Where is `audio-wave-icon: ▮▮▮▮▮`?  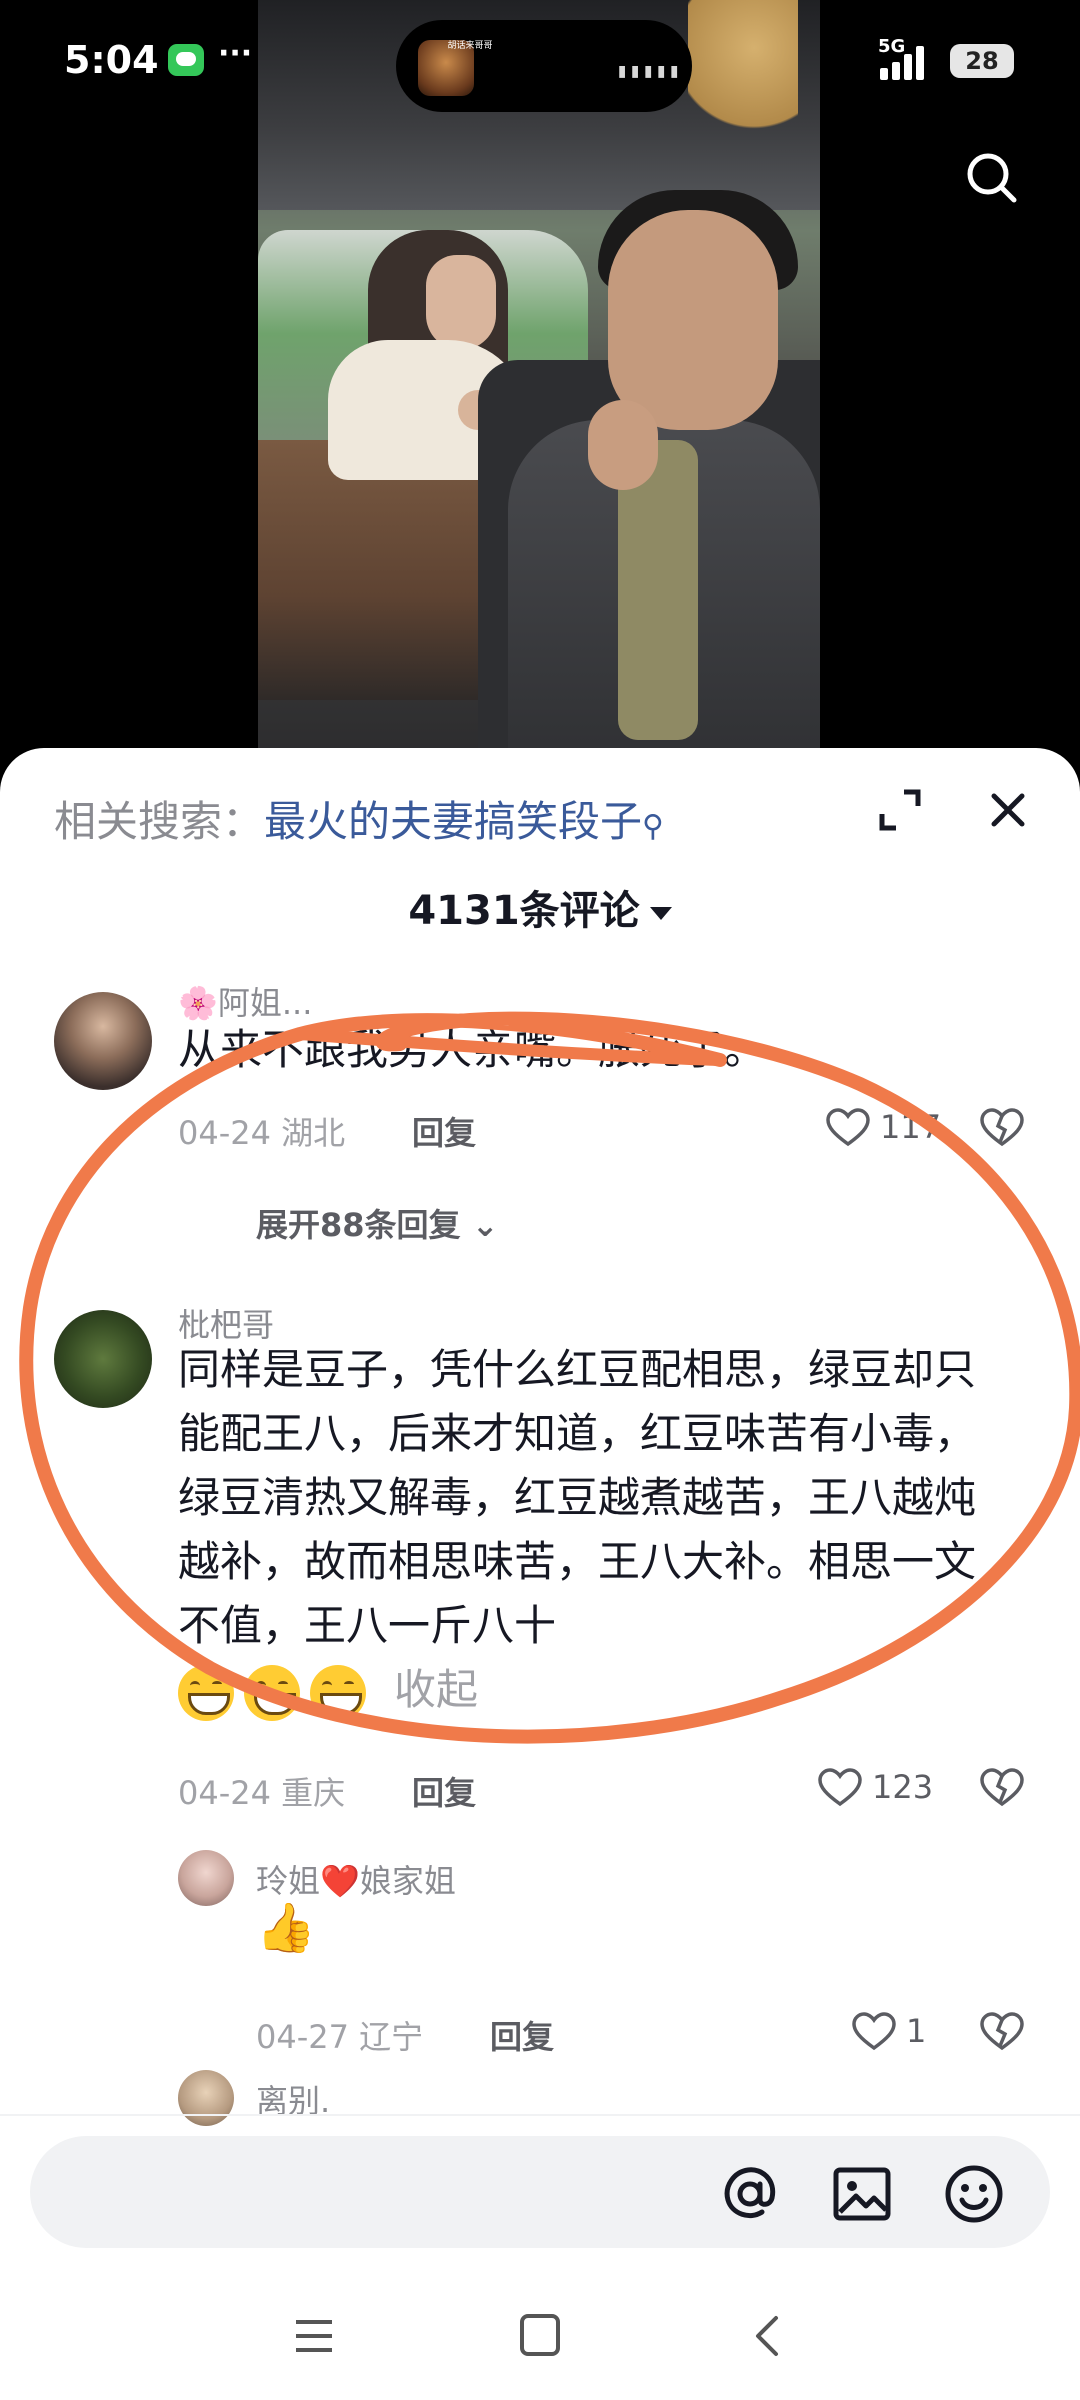 audio-wave-icon: ▮▮▮▮▮ is located at coordinates (649, 70).